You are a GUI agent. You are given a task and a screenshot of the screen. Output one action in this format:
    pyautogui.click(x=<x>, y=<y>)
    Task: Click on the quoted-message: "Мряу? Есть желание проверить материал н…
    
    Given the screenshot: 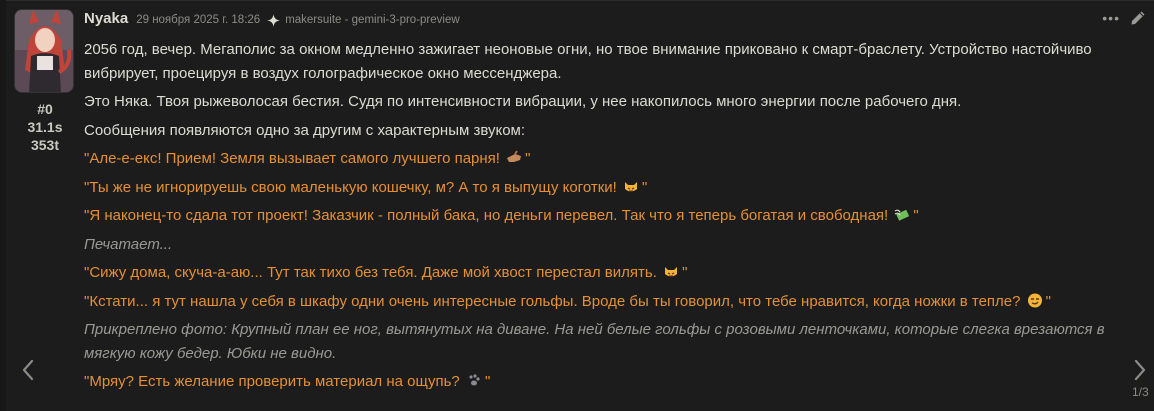 What is the action you would take?
    pyautogui.click(x=604, y=382)
    